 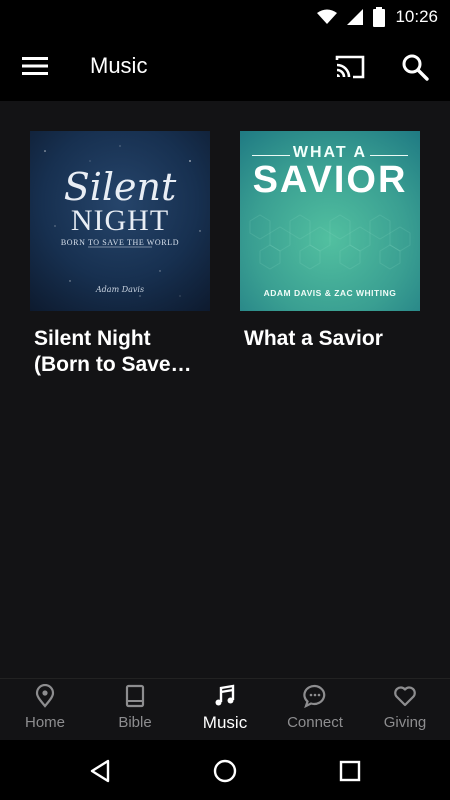 What do you see at coordinates (315, 722) in the screenshot?
I see `nav-label: Connect` at bounding box center [315, 722].